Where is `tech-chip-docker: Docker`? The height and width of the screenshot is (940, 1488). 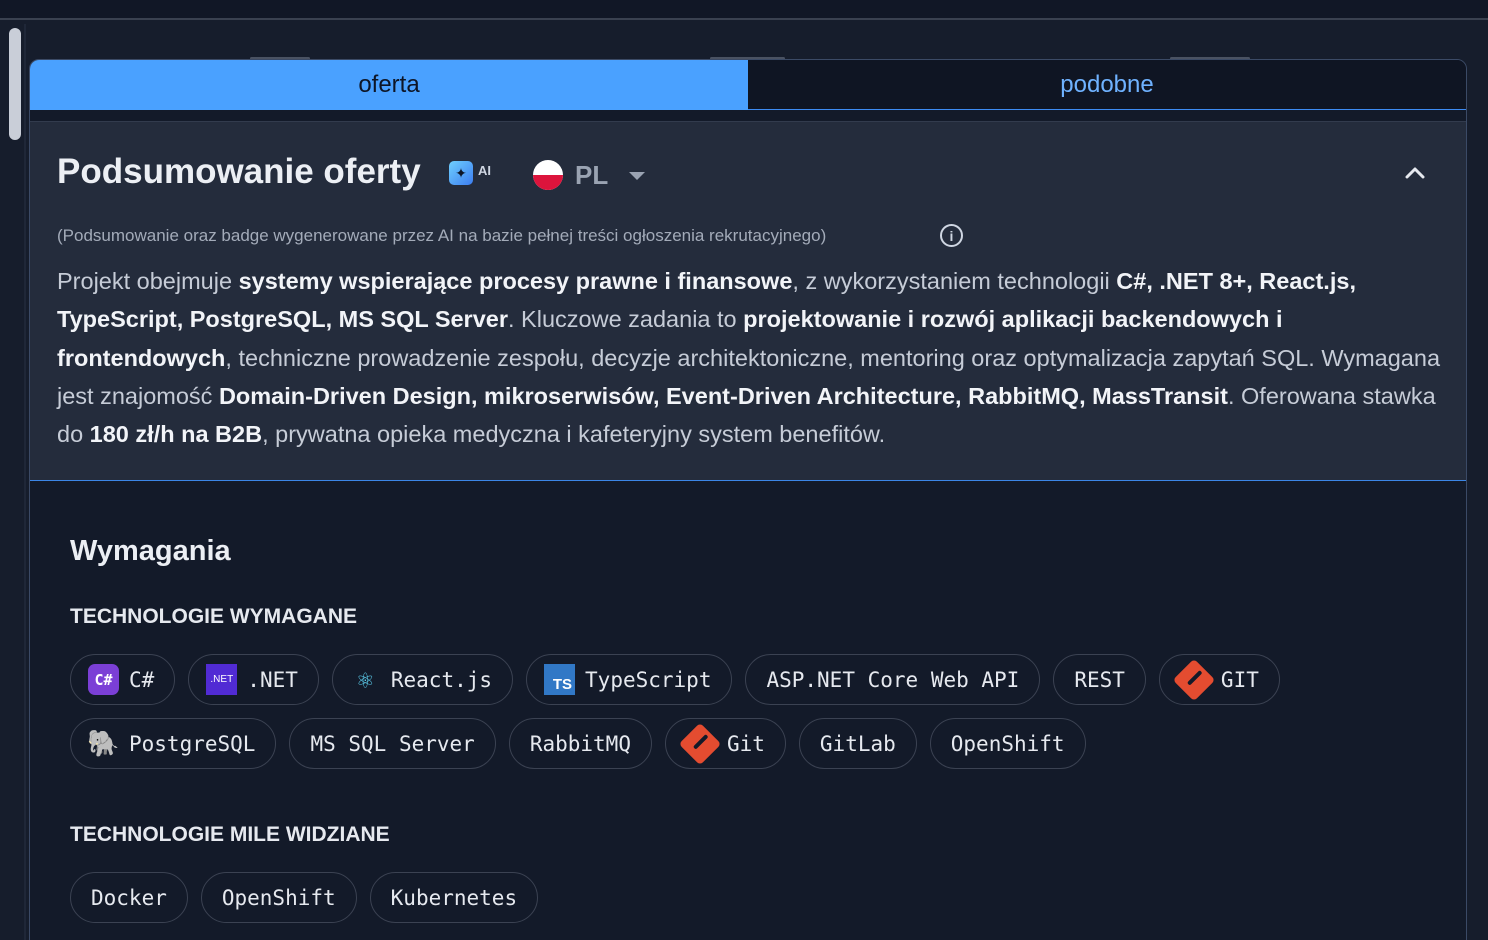 tech-chip-docker: Docker is located at coordinates (129, 897).